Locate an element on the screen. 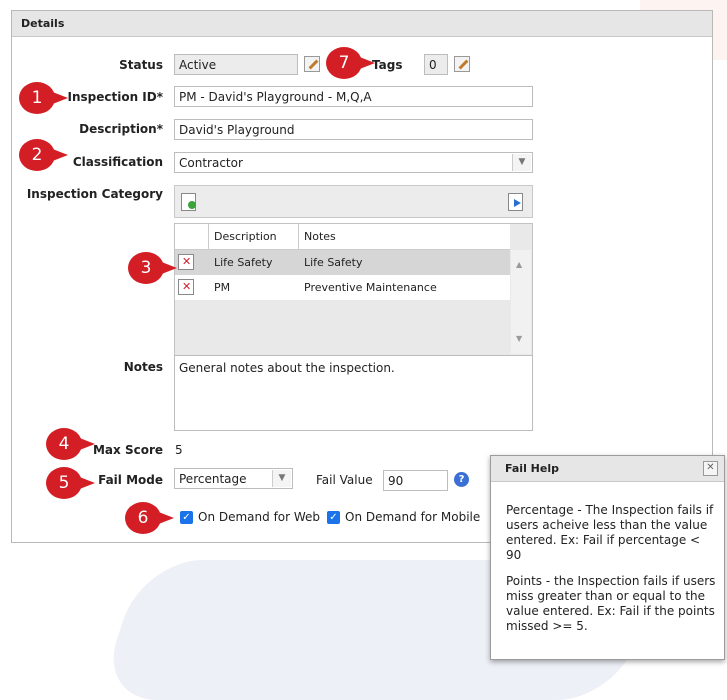 The image size is (727, 700). callout-badge: 7 is located at coordinates (350, 63).